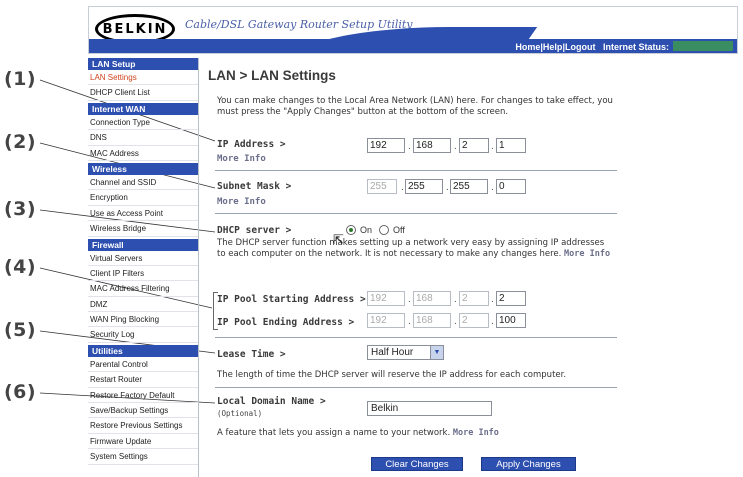  What do you see at coordinates (474, 298) in the screenshot?
I see `pool-start-octet-3: 2` at bounding box center [474, 298].